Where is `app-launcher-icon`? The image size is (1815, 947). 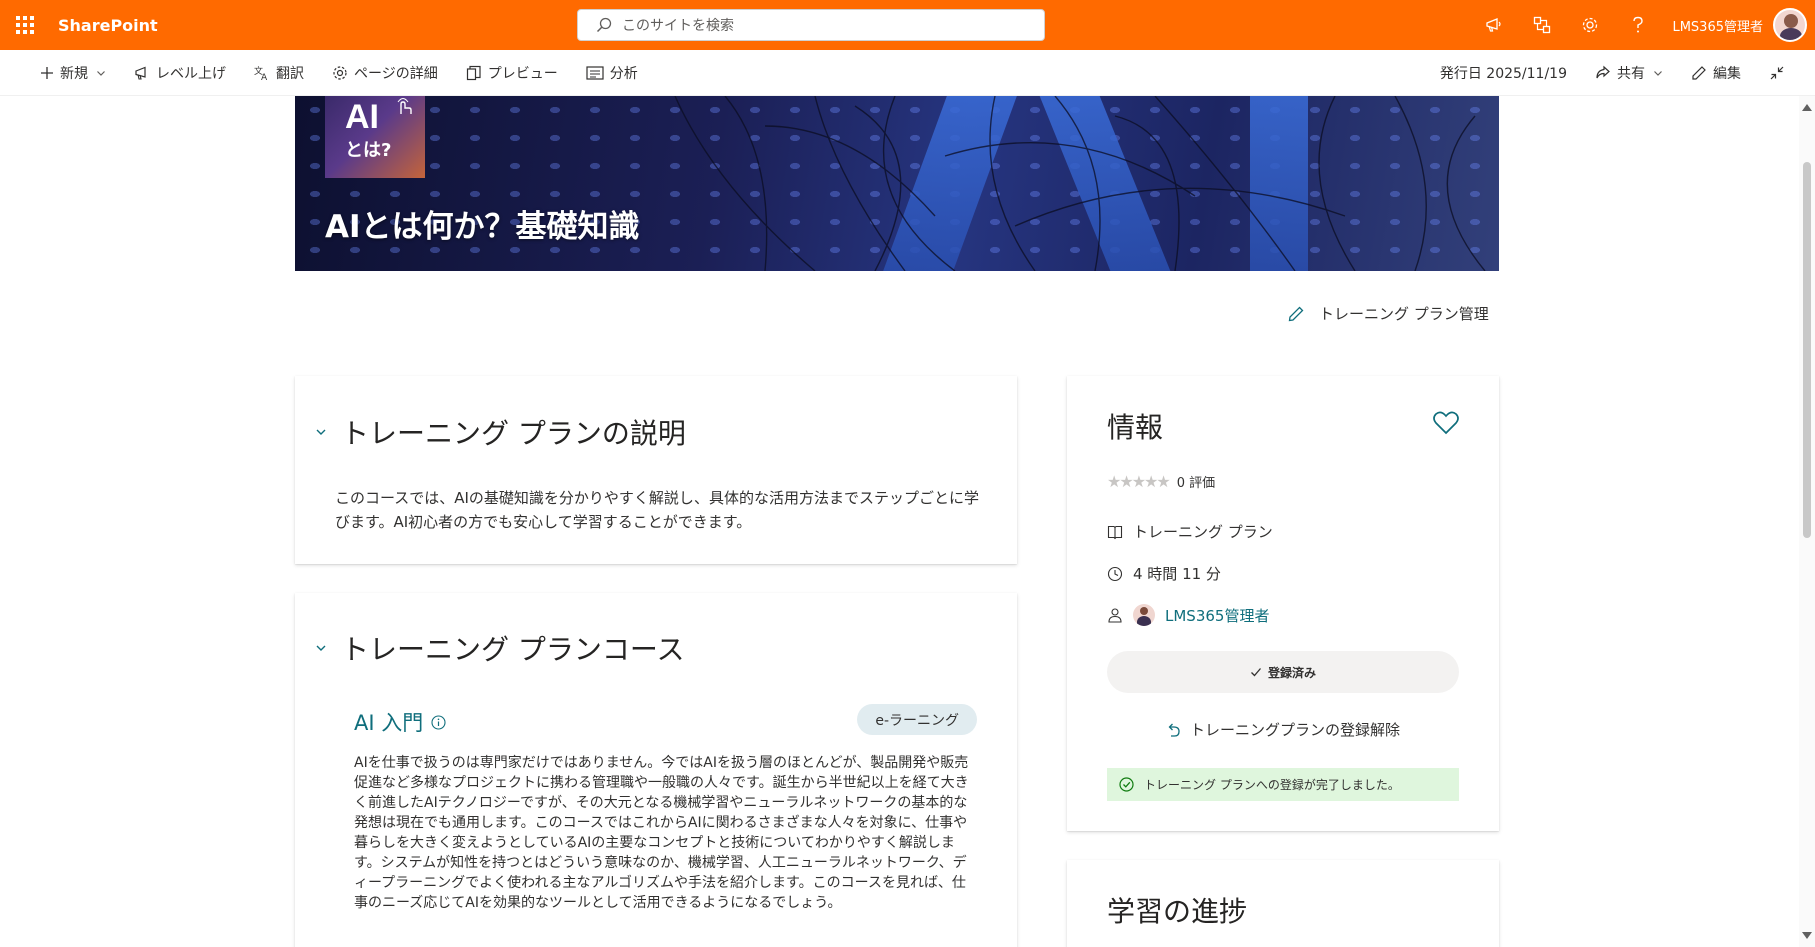
app-launcher-icon is located at coordinates (25, 25).